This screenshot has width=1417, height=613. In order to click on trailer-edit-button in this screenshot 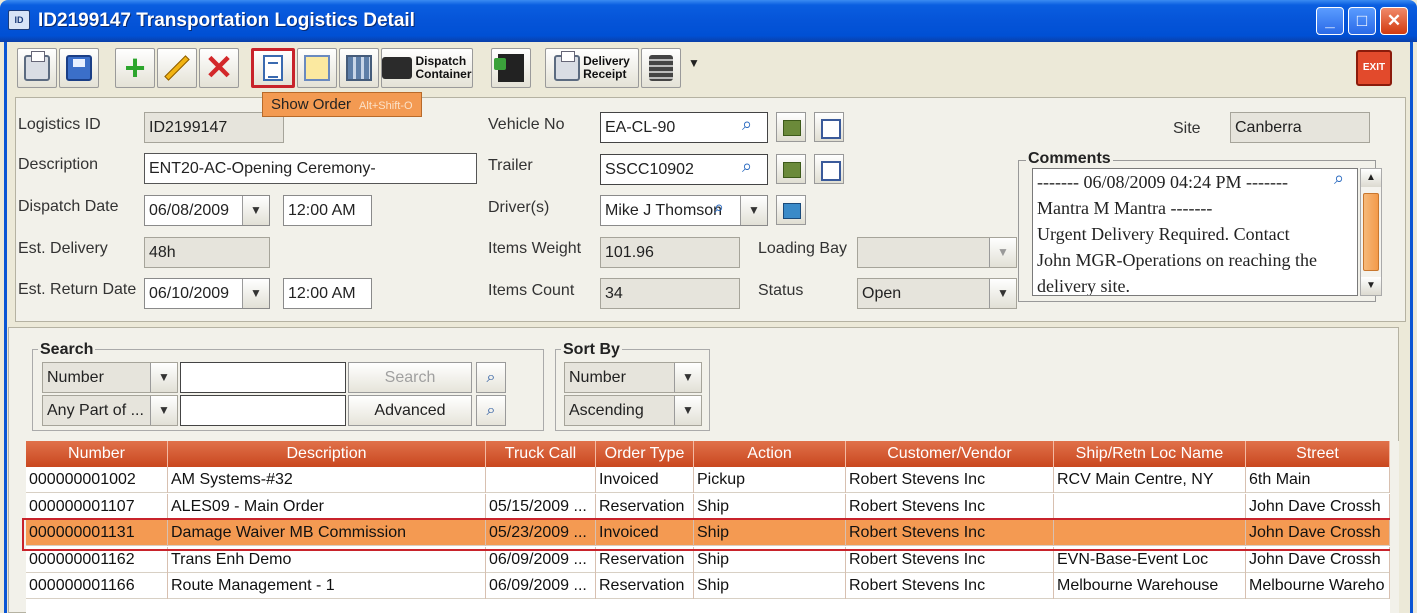, I will do `click(829, 169)`.